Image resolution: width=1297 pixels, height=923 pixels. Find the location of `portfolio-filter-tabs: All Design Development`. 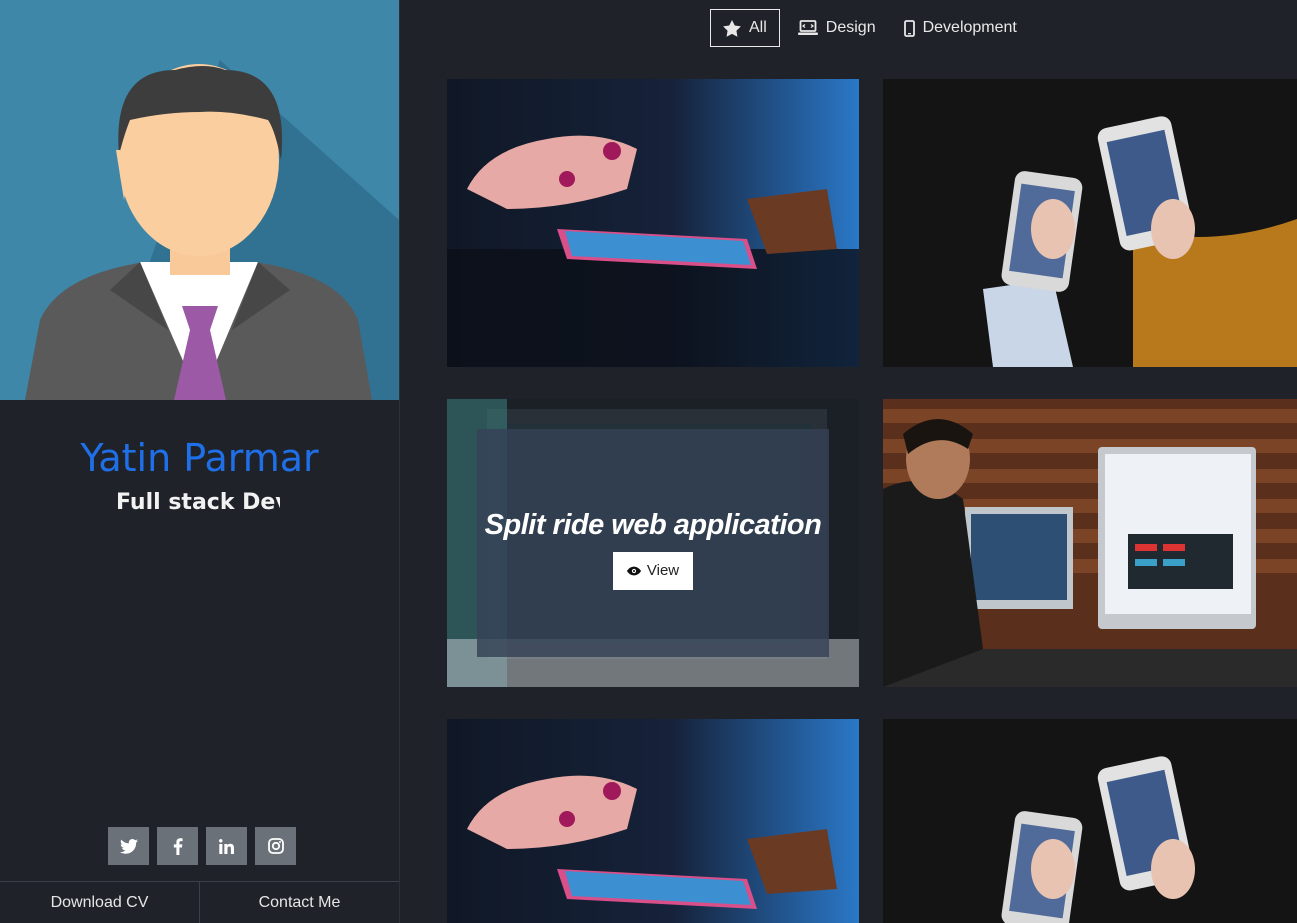

portfolio-filter-tabs: All Design Development is located at coordinates (869, 28).